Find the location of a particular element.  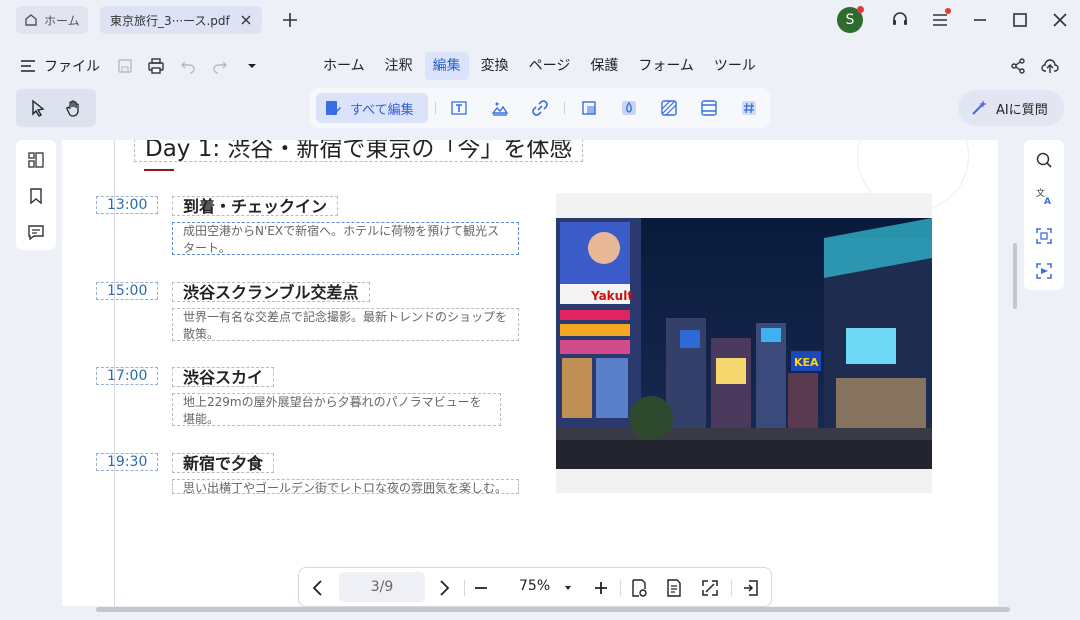

tab-form: フォーム is located at coordinates (666, 66).